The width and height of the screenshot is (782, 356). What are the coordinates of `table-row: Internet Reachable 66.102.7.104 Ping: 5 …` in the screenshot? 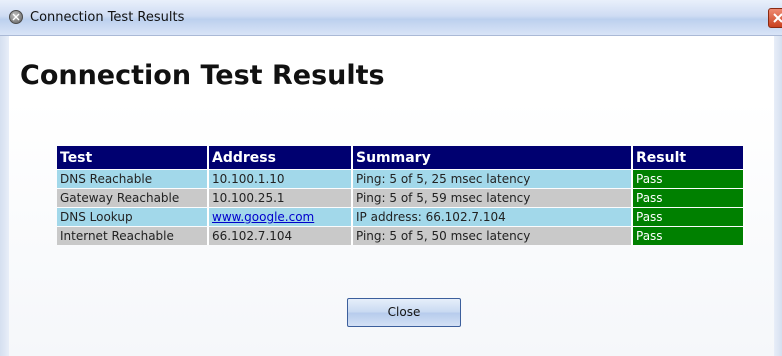 It's located at (401, 236).